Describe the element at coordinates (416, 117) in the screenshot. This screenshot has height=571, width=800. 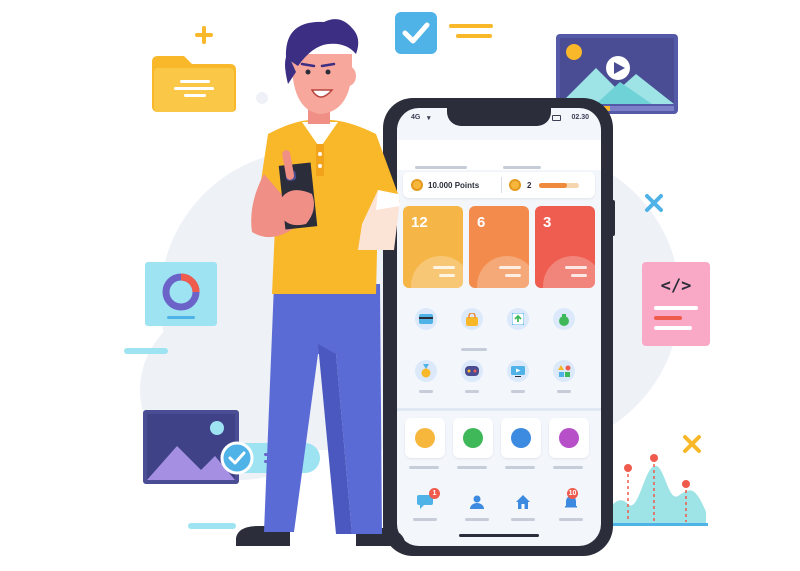
I see `status-network: 4G` at that location.